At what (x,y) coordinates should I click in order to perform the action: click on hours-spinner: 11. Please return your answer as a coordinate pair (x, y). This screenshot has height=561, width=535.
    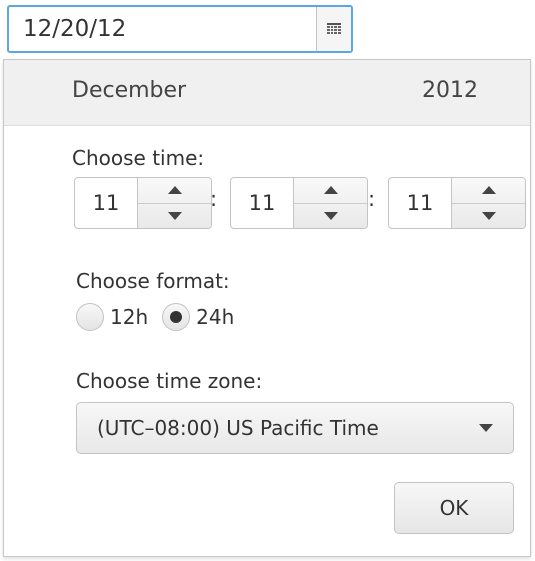
    Looking at the image, I should click on (143, 203).